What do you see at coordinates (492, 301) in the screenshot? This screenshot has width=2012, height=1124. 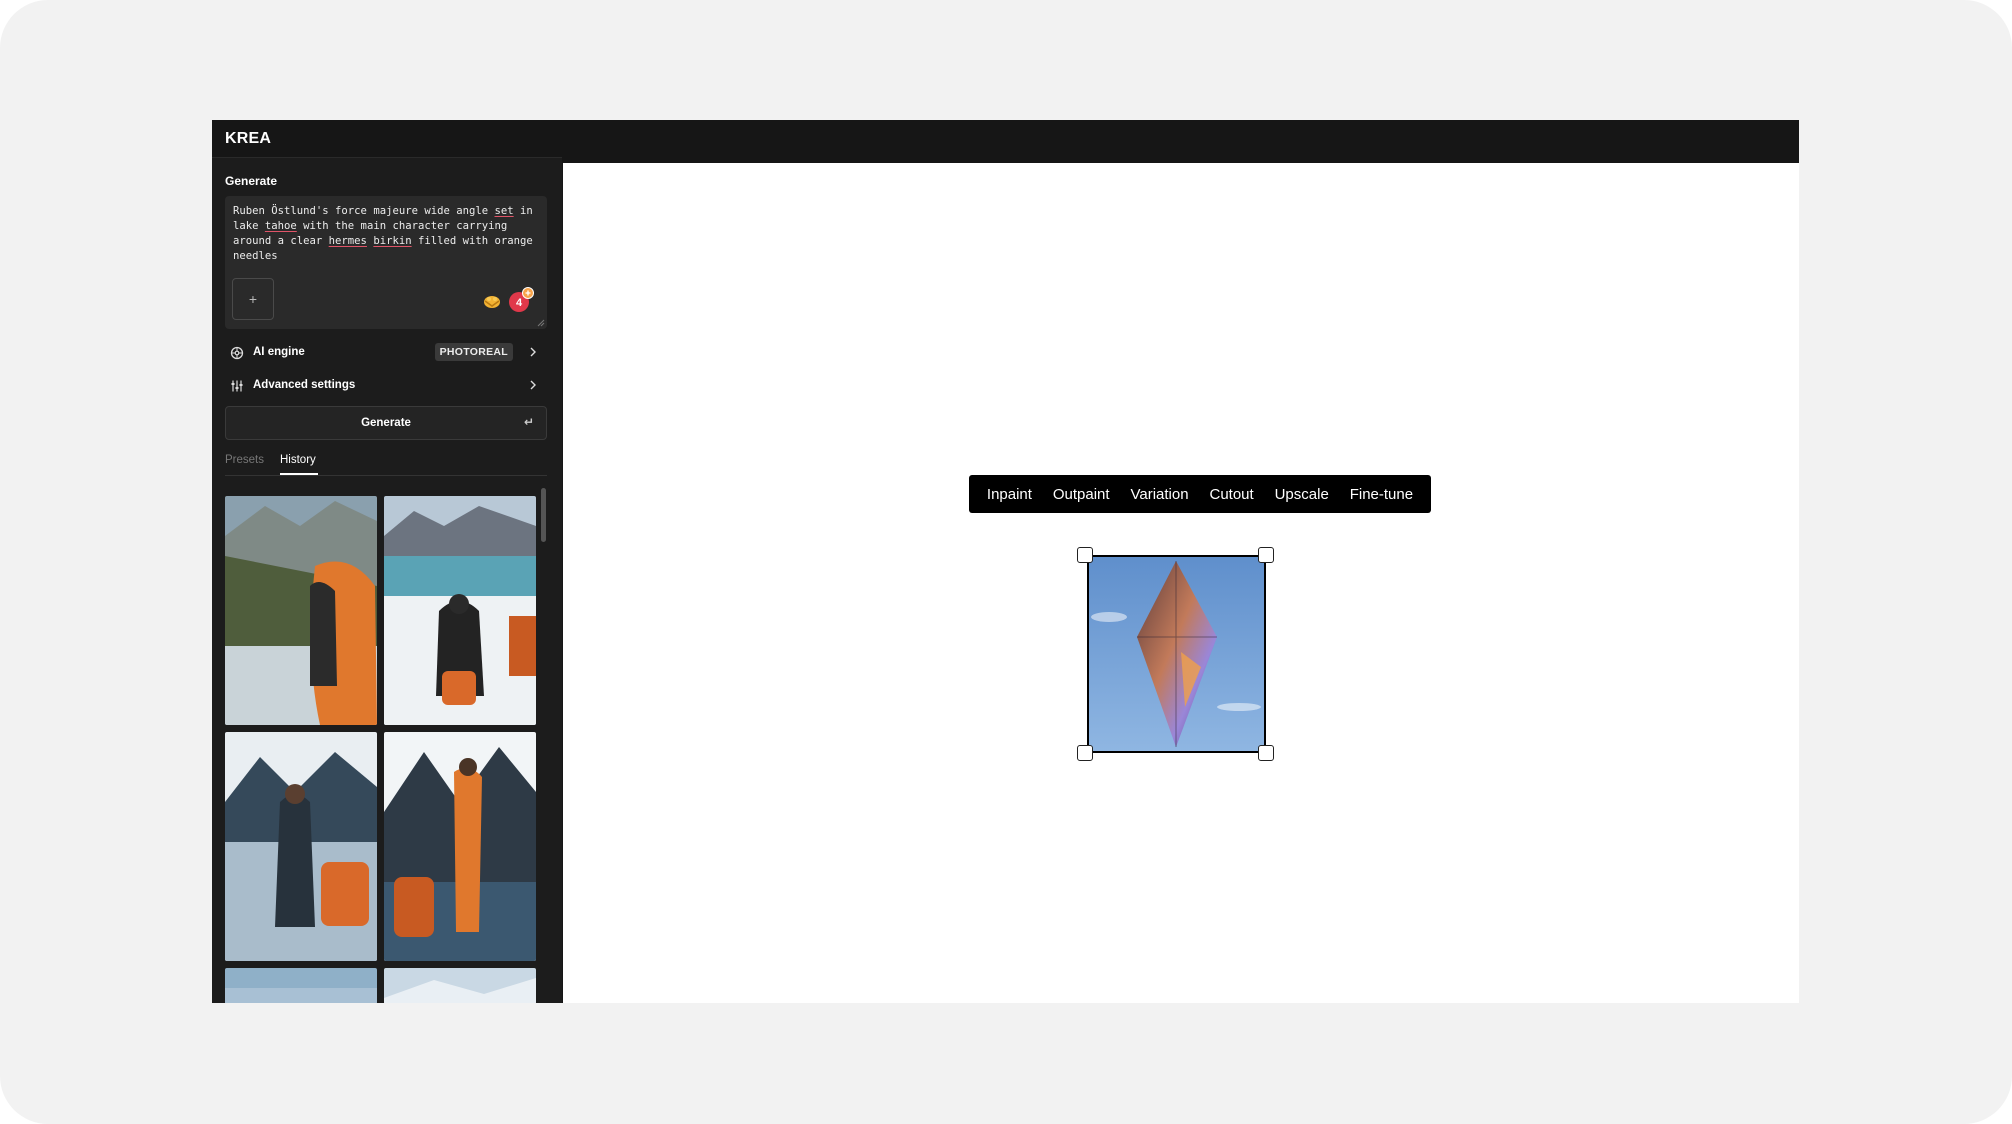 I see `extension-emoji-icon` at bounding box center [492, 301].